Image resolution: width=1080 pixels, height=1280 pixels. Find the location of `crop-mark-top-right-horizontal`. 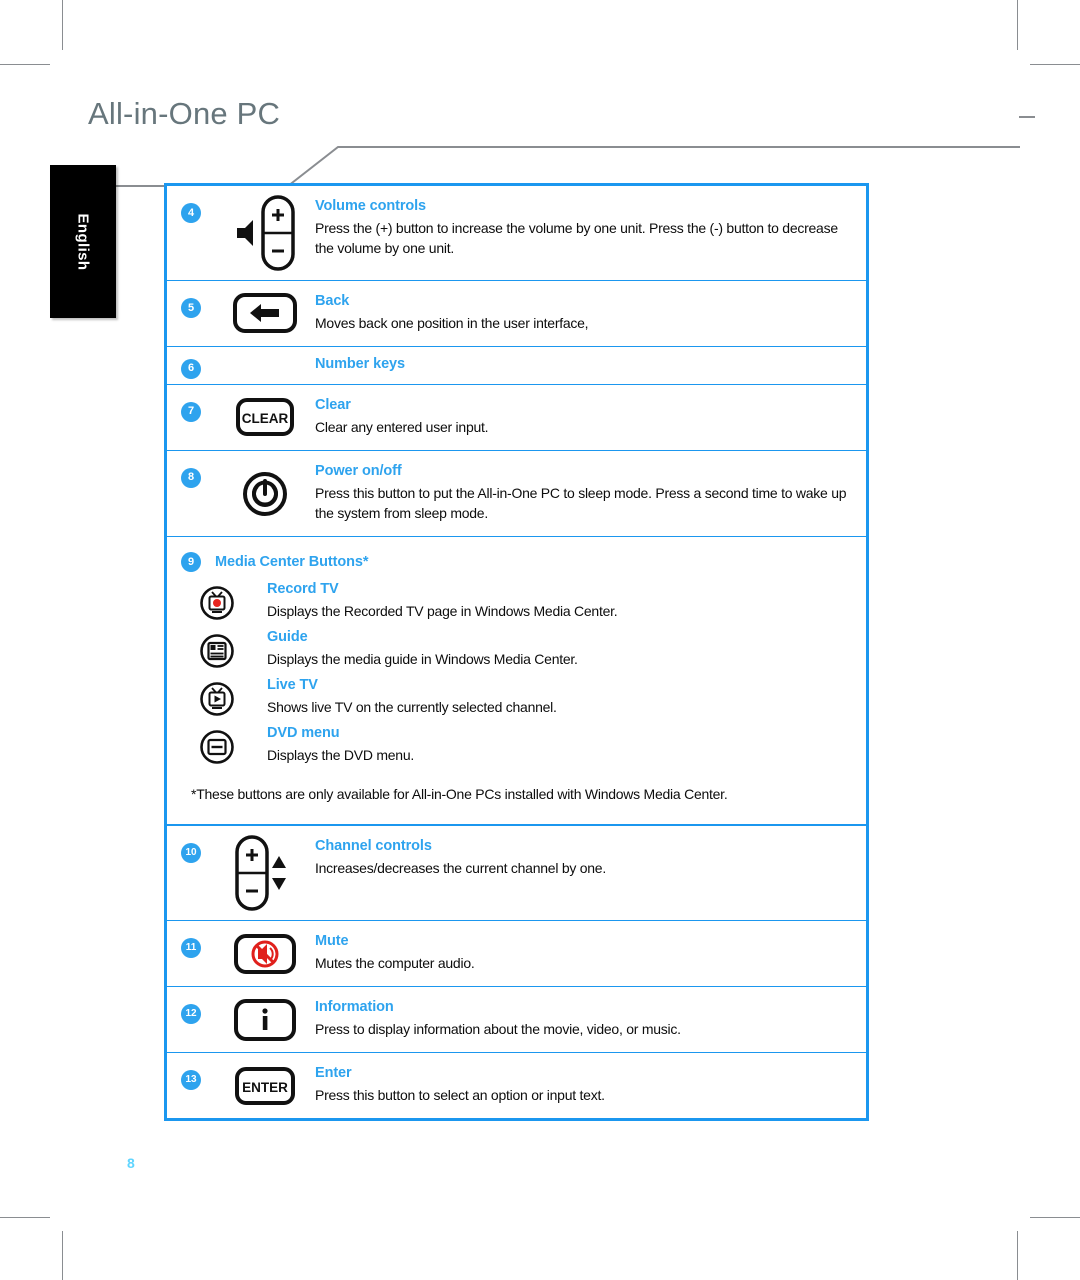

crop-mark-top-right-horizontal is located at coordinates (1055, 64).